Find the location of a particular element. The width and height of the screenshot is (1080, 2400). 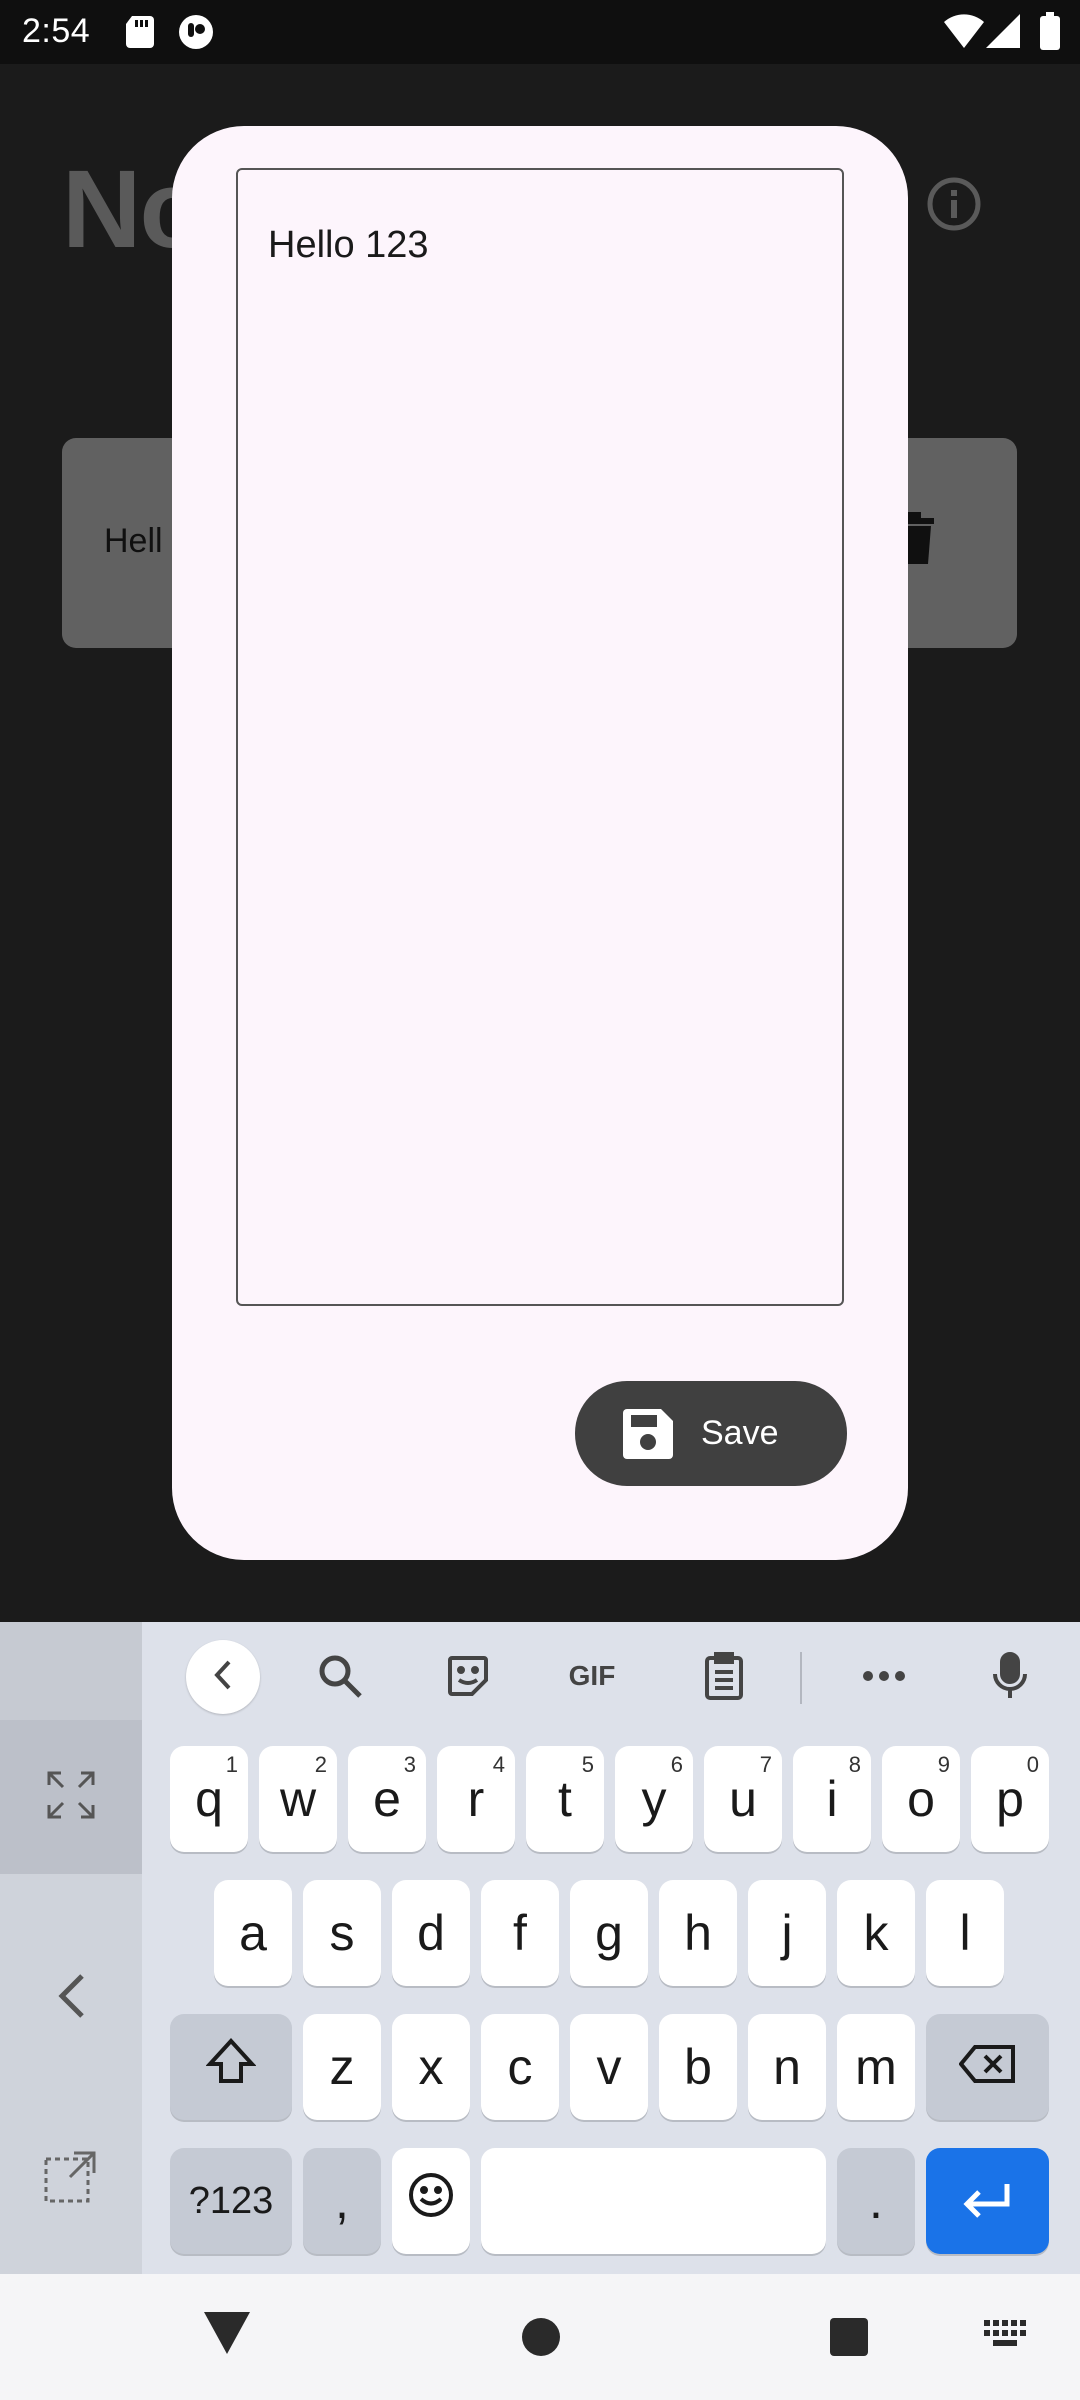

navigation-bar is located at coordinates (540, 2337).